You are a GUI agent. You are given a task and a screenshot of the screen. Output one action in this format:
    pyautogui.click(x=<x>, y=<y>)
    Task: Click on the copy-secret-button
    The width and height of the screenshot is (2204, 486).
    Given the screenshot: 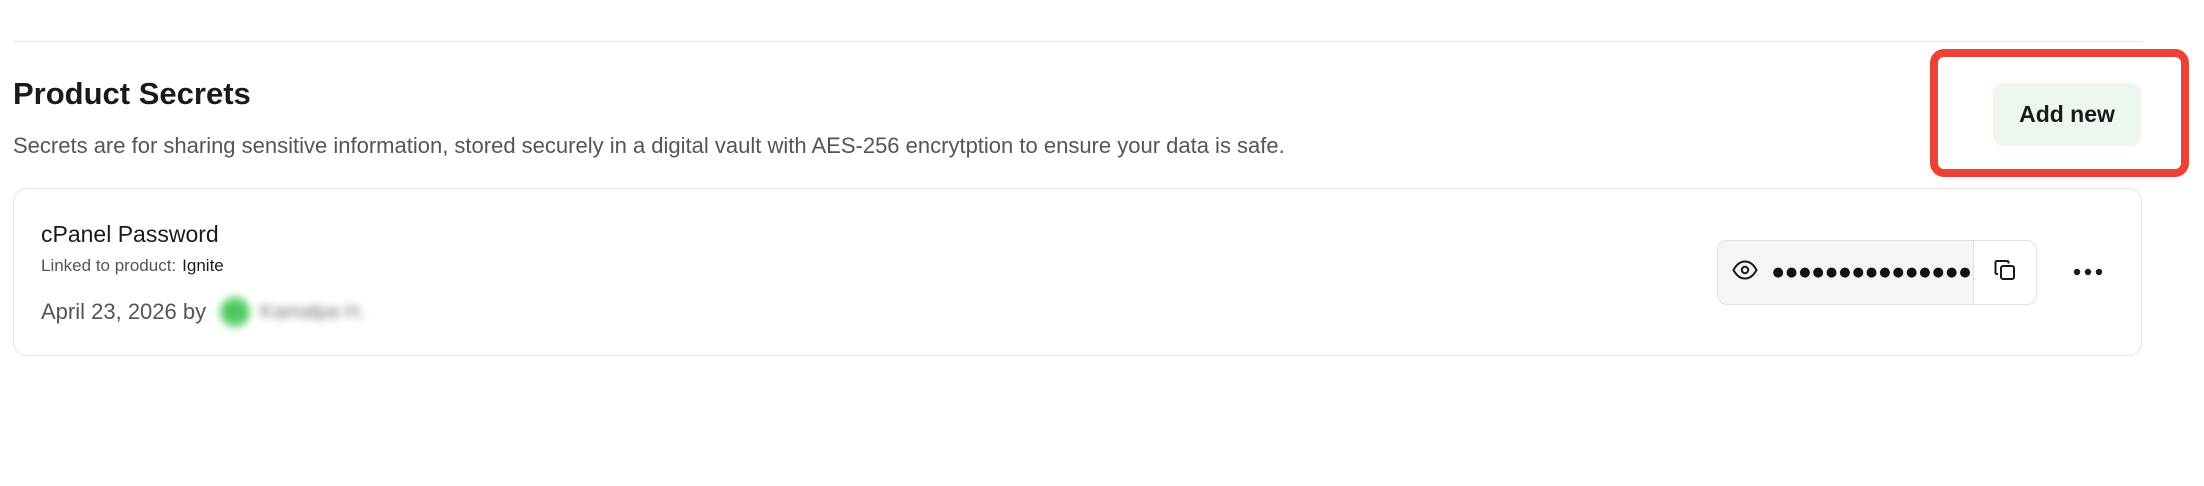 What is the action you would take?
    pyautogui.click(x=2004, y=272)
    